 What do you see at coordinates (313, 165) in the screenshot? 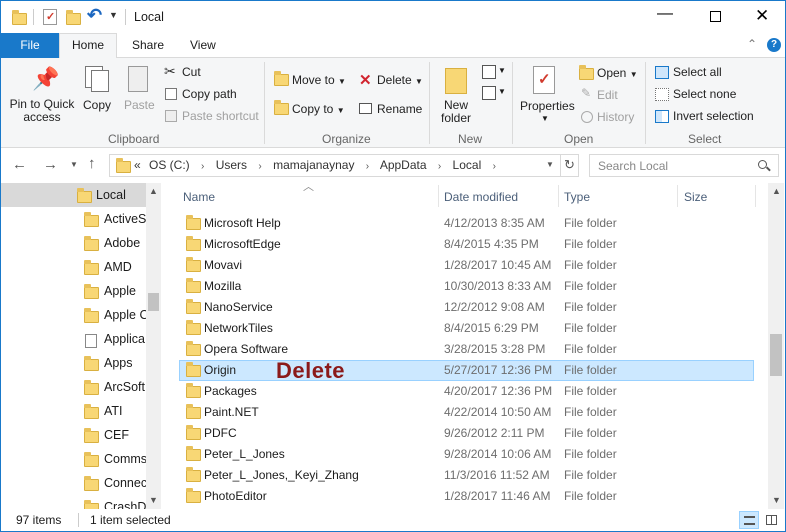
I see `breadcrumb-user: mamajanaynay` at bounding box center [313, 165].